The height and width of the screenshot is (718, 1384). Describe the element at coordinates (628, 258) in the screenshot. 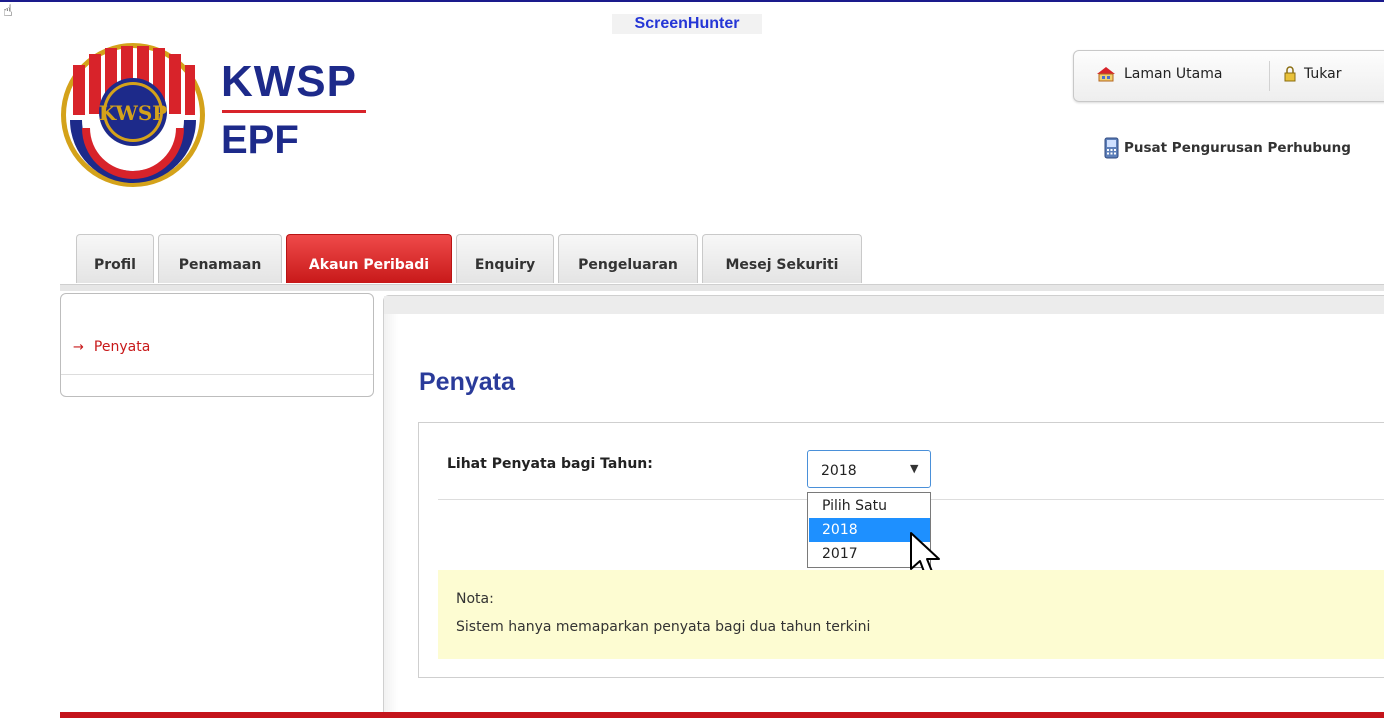

I see `tab-pengeluaran: Pengeluaran` at that location.